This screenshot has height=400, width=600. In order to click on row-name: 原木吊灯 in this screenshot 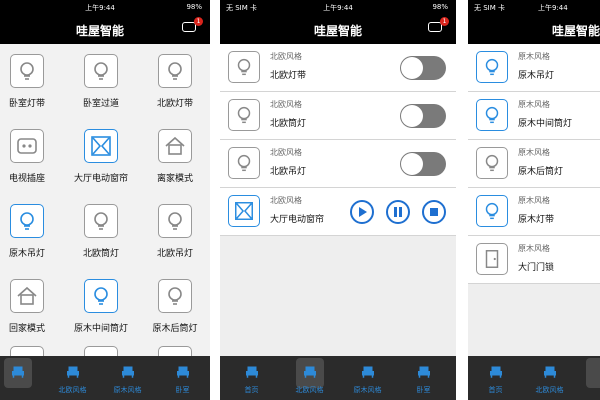, I will do `click(536, 76)`.